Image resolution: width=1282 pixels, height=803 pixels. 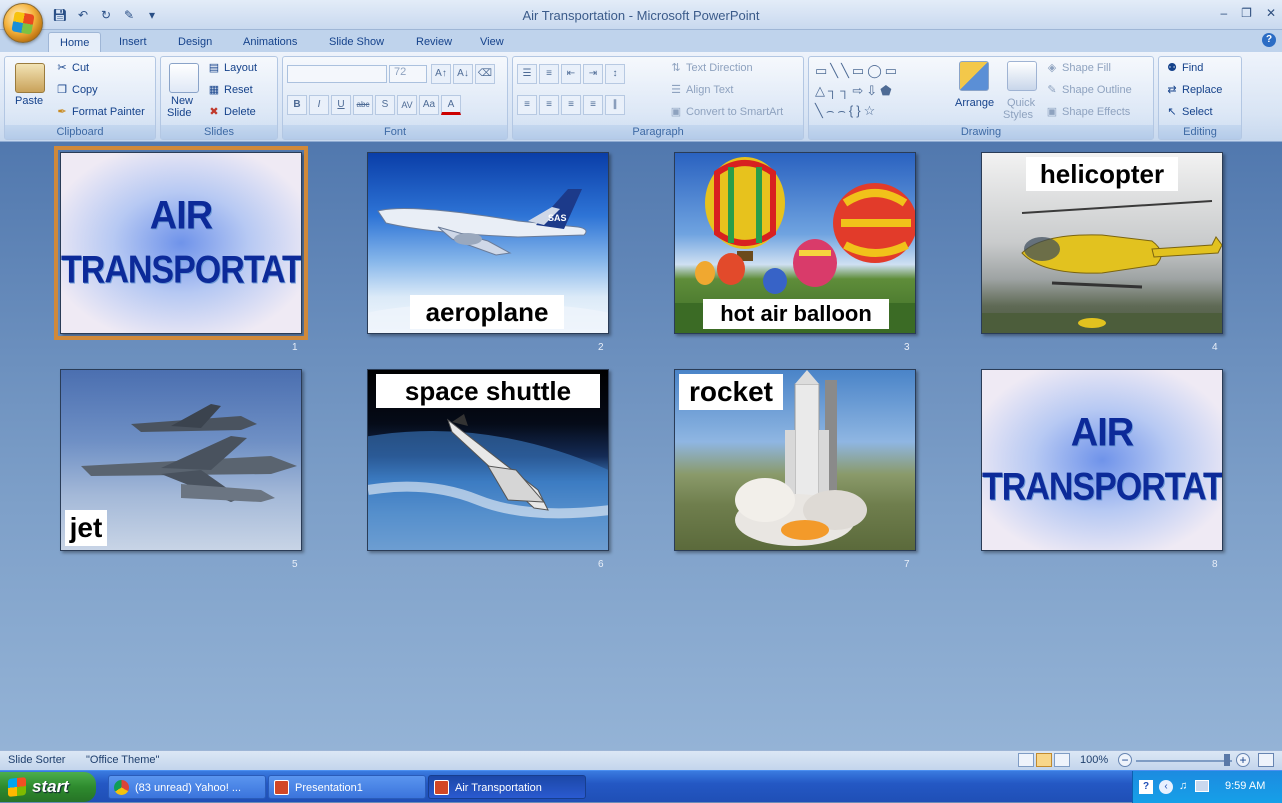 I want to click on change-case-button: Aa, so click(x=429, y=105).